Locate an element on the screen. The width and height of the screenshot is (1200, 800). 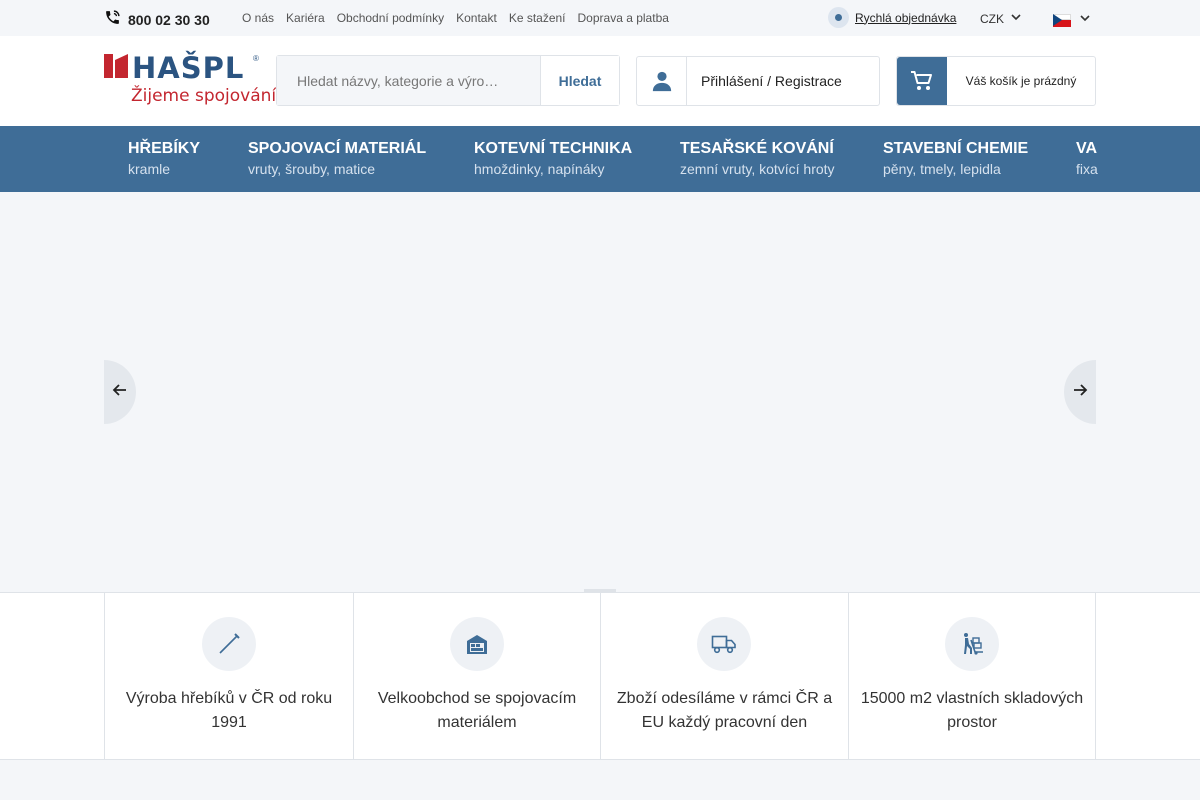
nav-item-stavebni-chemie: STAVEBNÍ CHEMIE pěny, tmely, lepidla is located at coordinates (955, 158).